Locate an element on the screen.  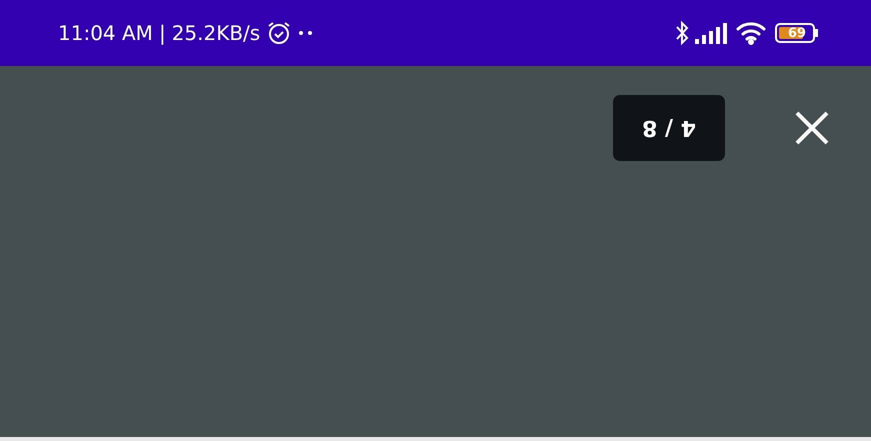
signal-icon is located at coordinates (712, 33).